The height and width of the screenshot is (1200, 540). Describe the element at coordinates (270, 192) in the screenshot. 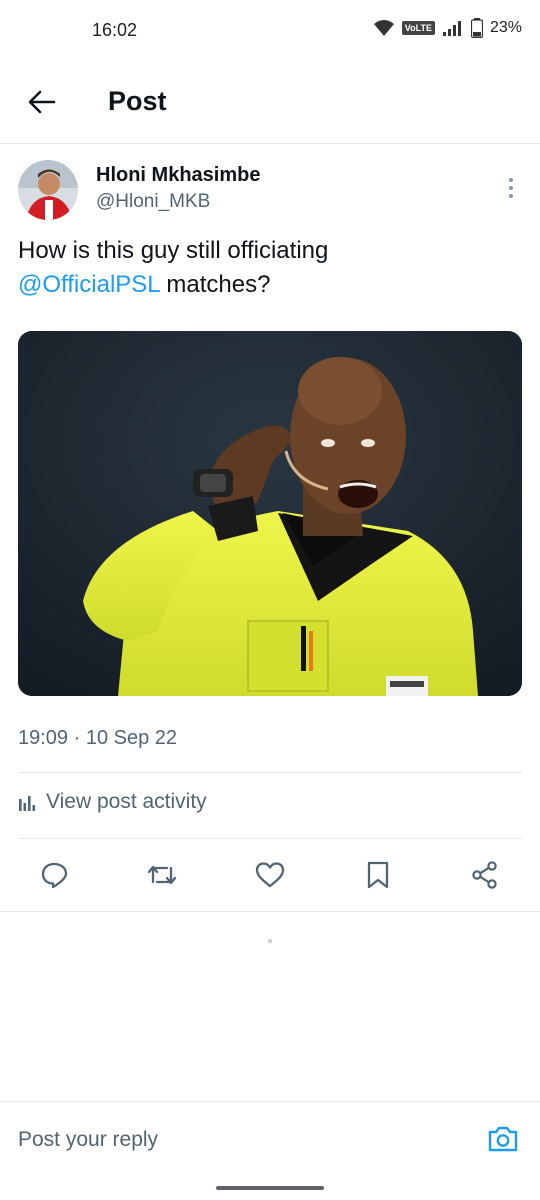

I see `post-author: Hloni Mkhasimbe @Hloni_MKB` at that location.